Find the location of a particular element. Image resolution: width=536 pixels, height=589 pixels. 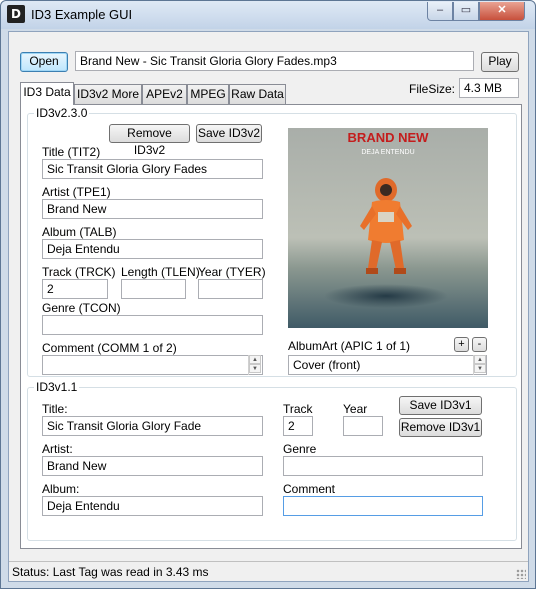

play-button: Play is located at coordinates (500, 62).